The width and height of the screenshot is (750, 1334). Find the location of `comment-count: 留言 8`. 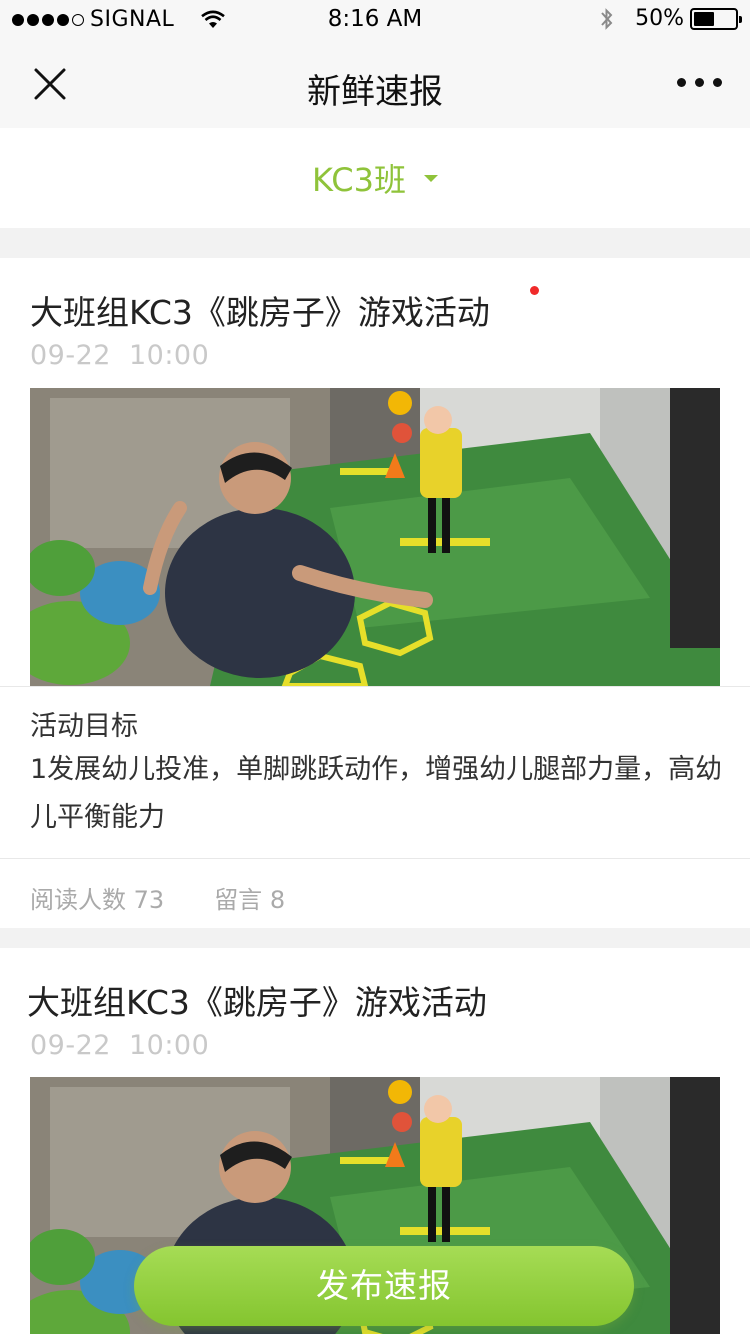

comment-count: 留言 8 is located at coordinates (249, 897).